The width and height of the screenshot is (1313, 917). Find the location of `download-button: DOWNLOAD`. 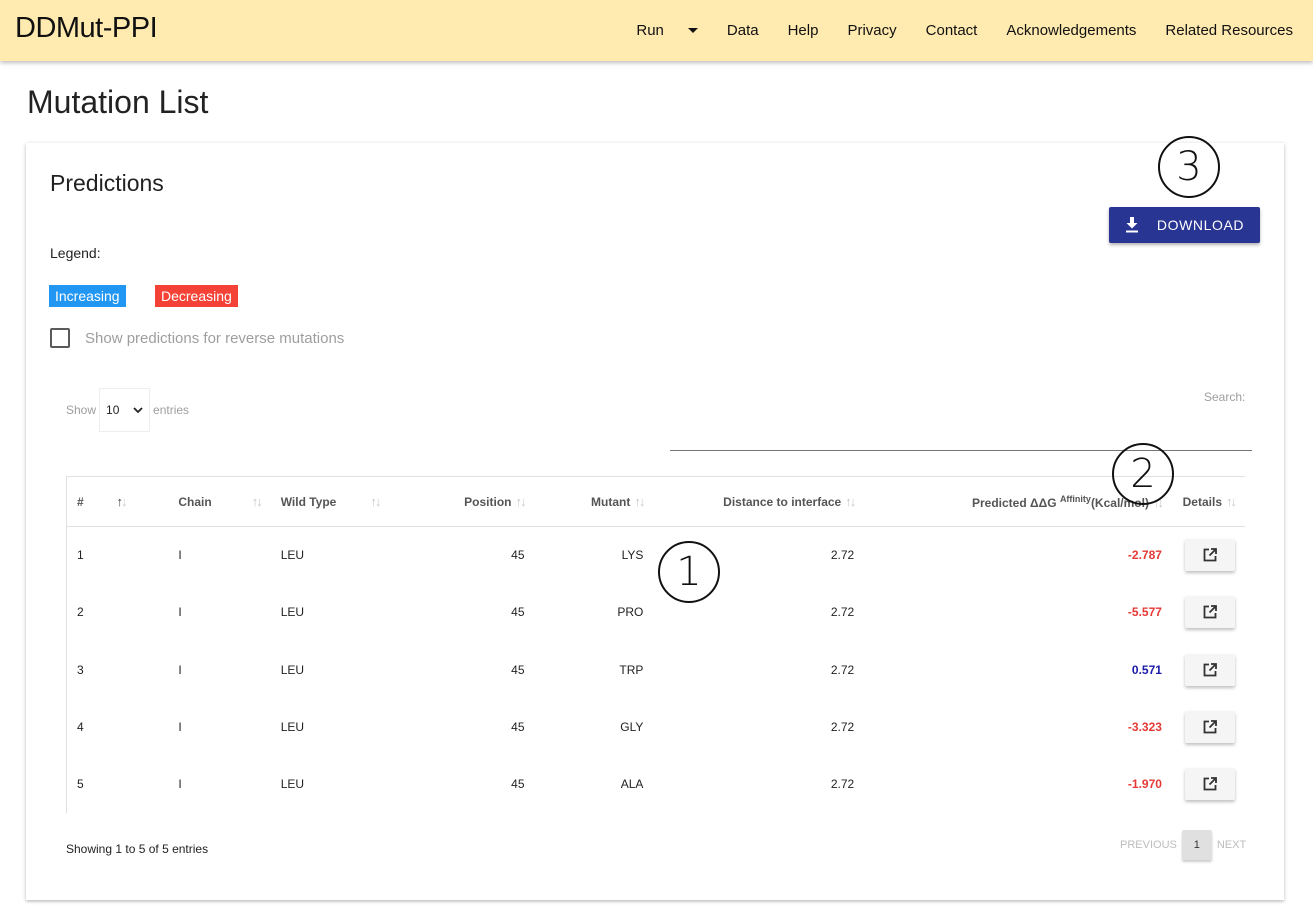

download-button: DOWNLOAD is located at coordinates (1184, 225).